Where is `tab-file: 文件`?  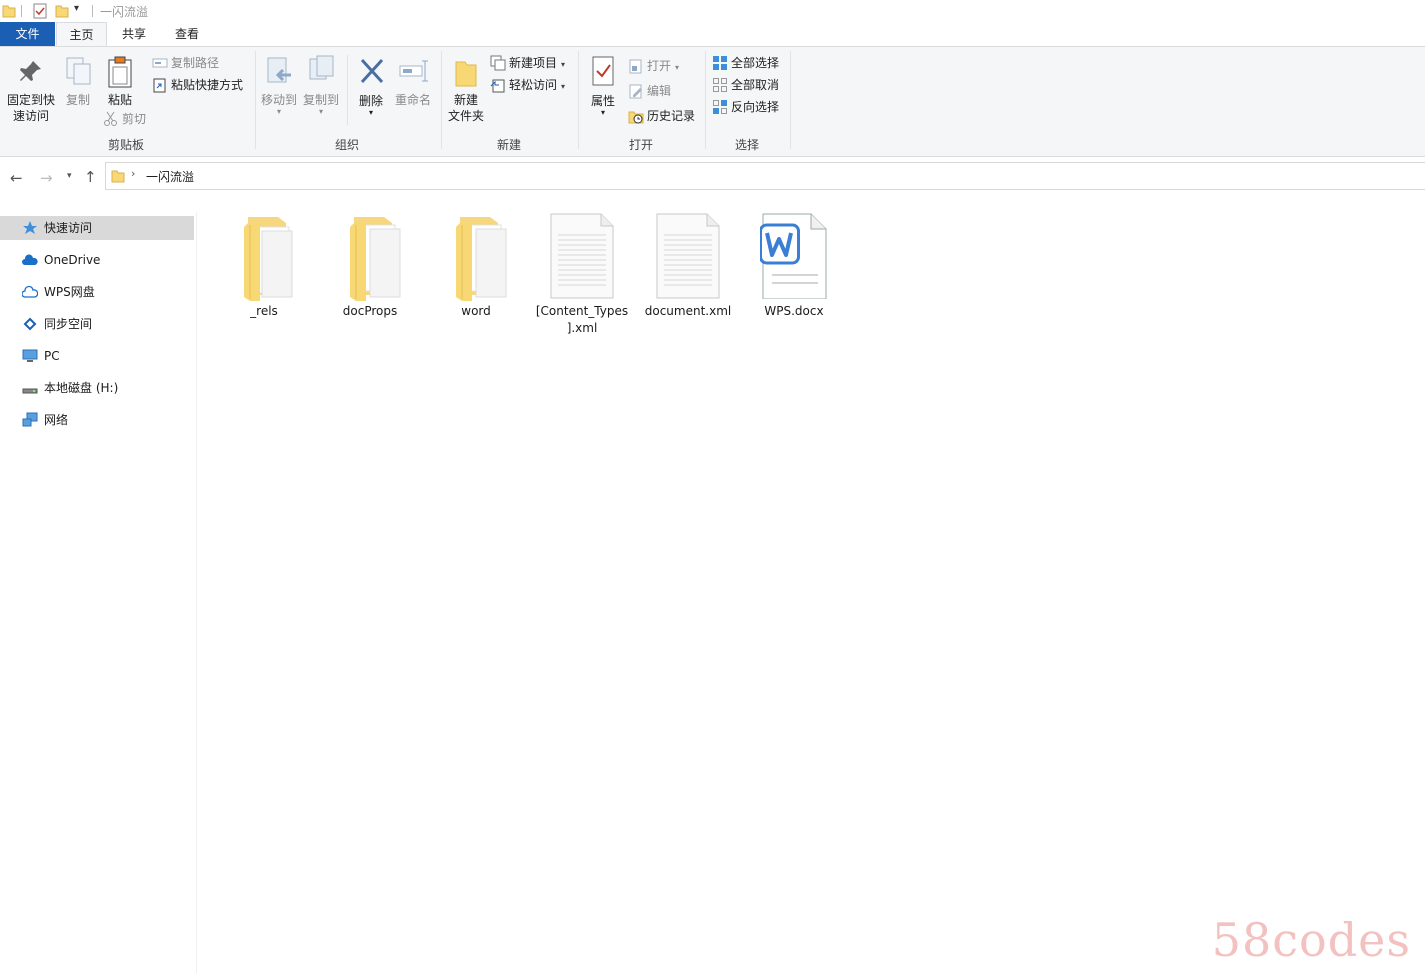 tab-file: 文件 is located at coordinates (27, 34).